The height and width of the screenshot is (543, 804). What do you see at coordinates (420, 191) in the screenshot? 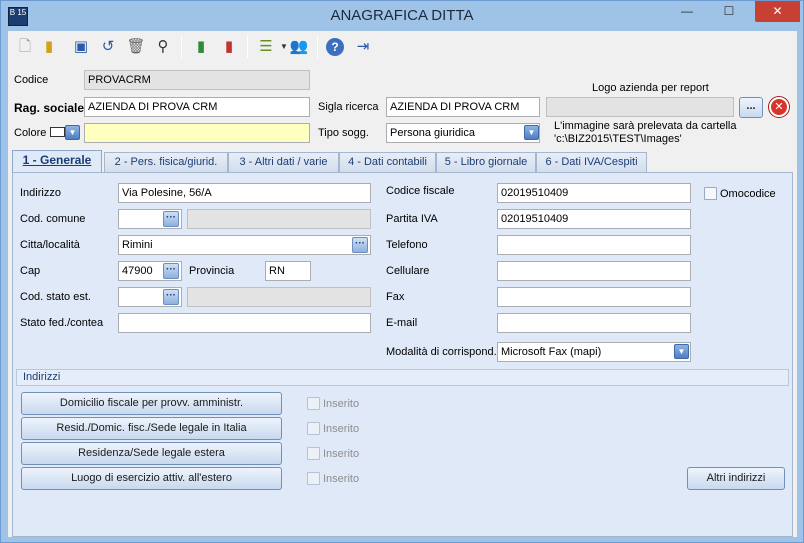
I see `codice-fiscale-label: Codice fiscale` at bounding box center [420, 191].